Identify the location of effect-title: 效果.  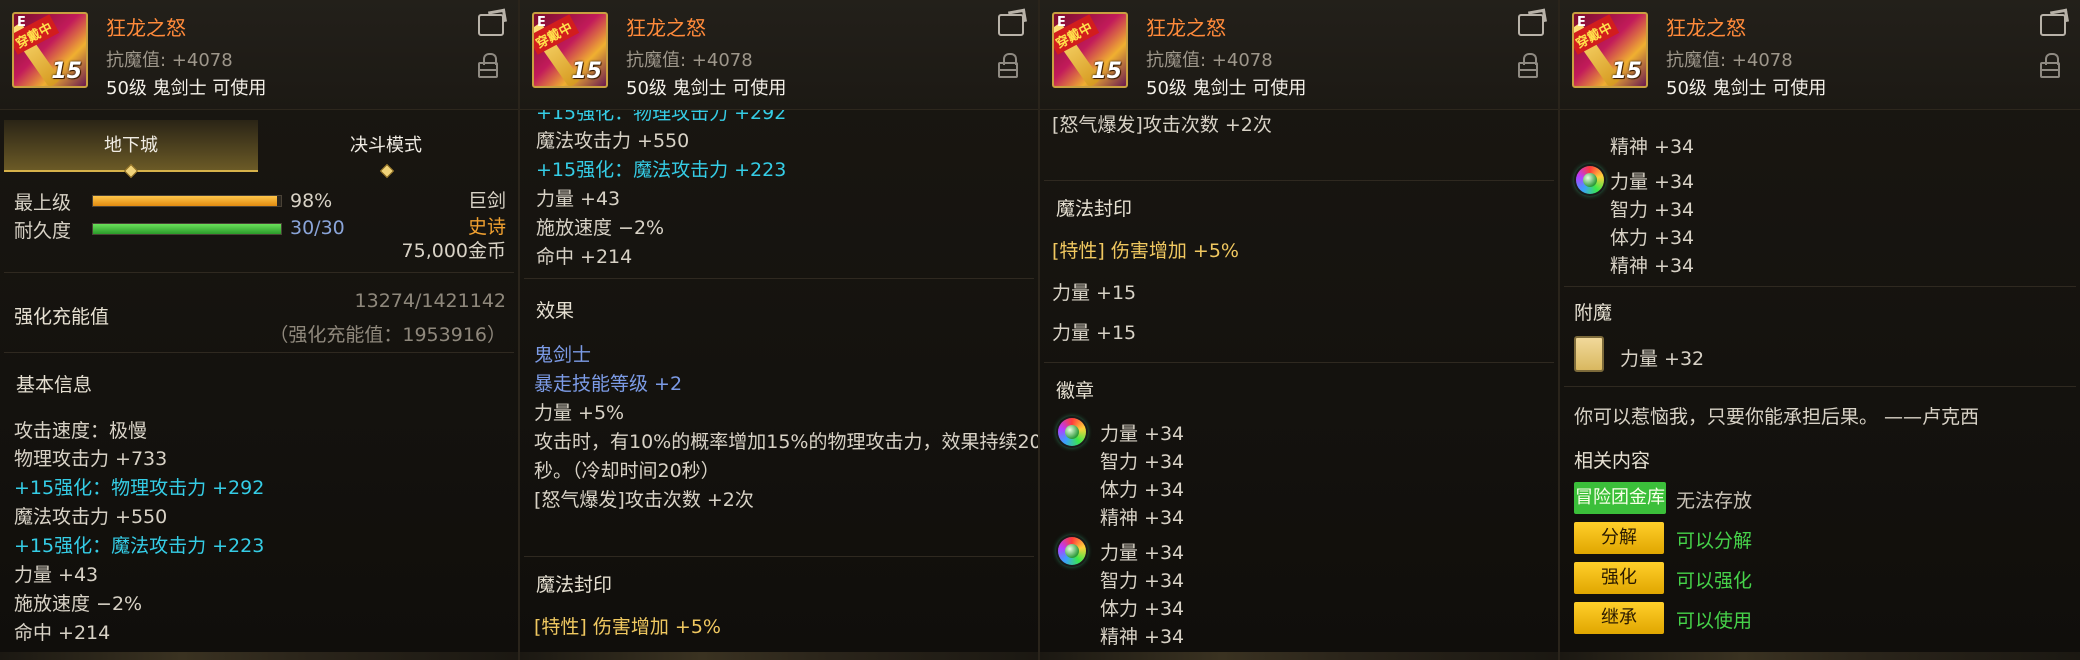
(555, 311).